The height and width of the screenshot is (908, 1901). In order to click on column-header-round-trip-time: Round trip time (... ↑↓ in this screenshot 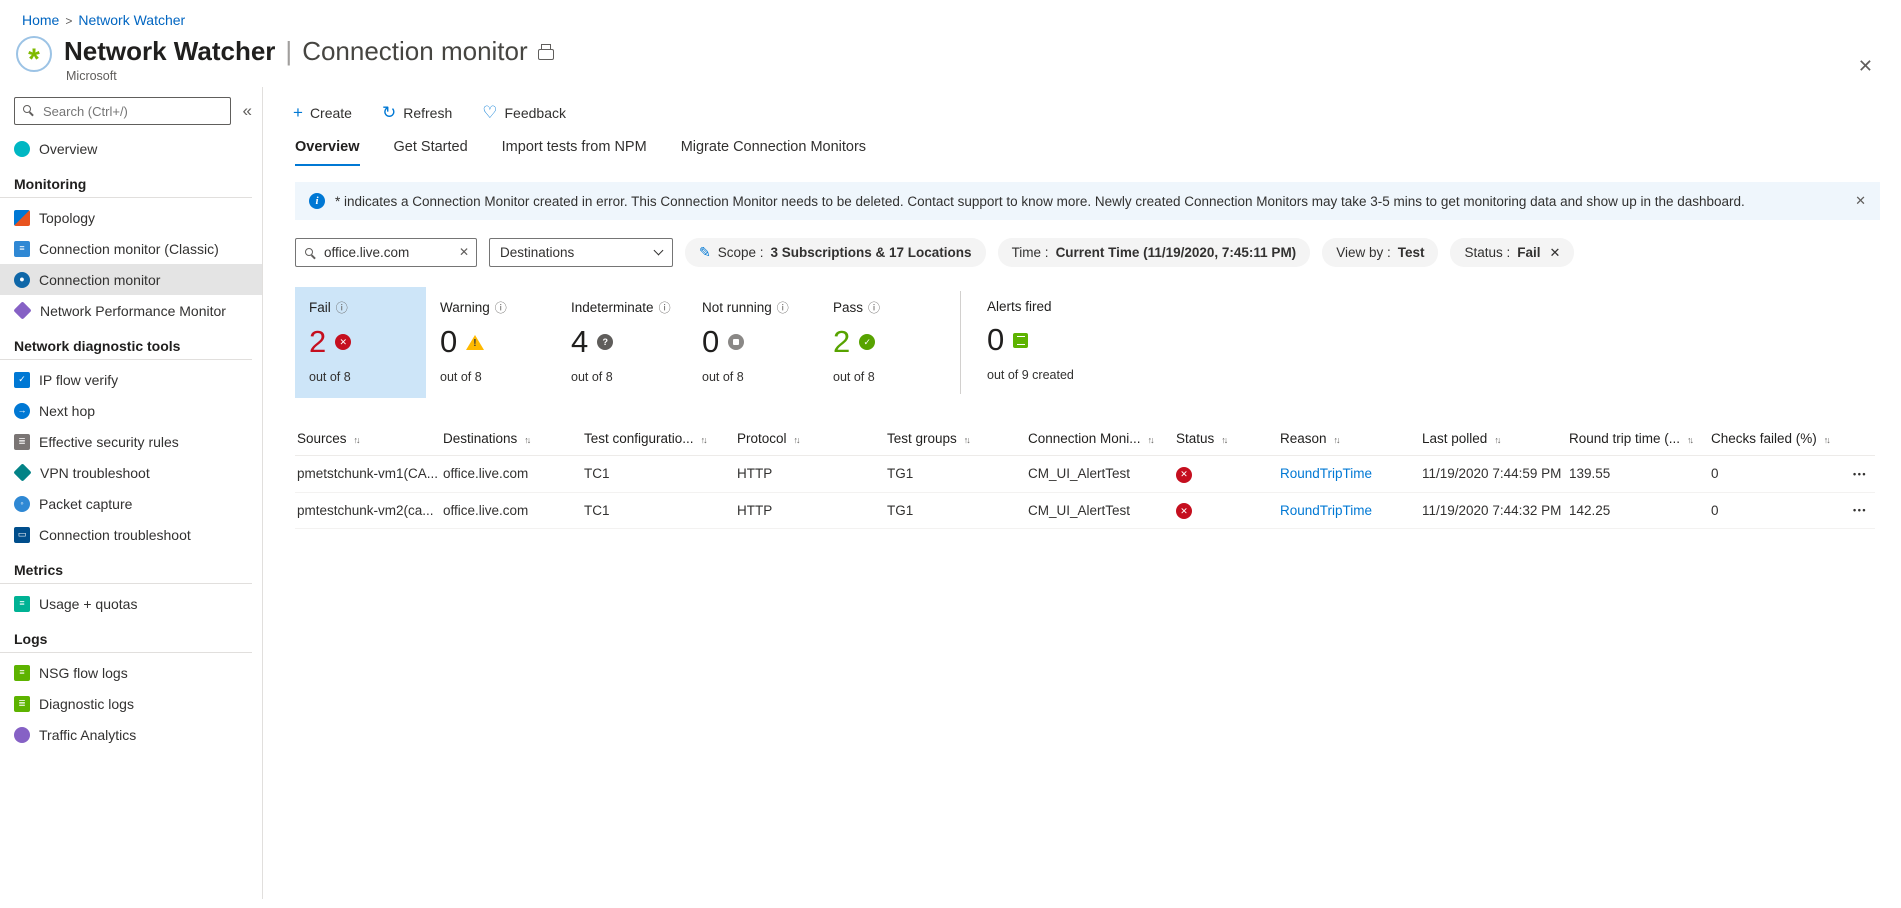, I will do `click(1638, 439)`.